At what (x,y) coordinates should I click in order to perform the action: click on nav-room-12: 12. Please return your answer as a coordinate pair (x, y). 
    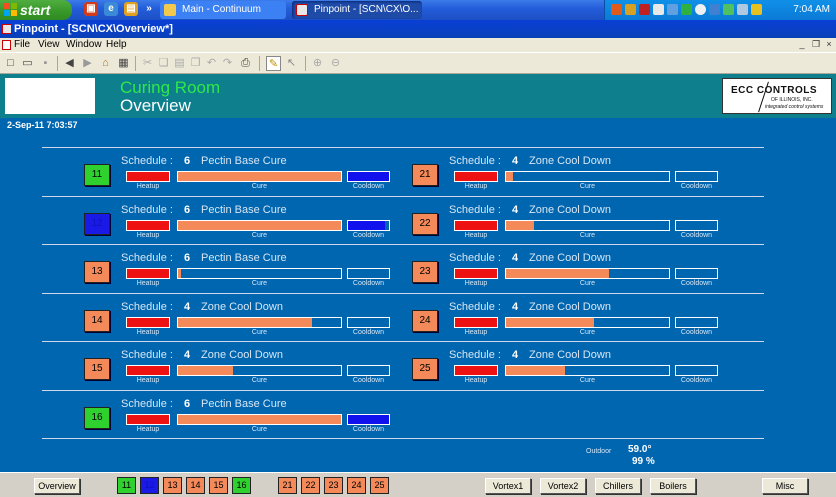
    Looking at the image, I should click on (149, 485).